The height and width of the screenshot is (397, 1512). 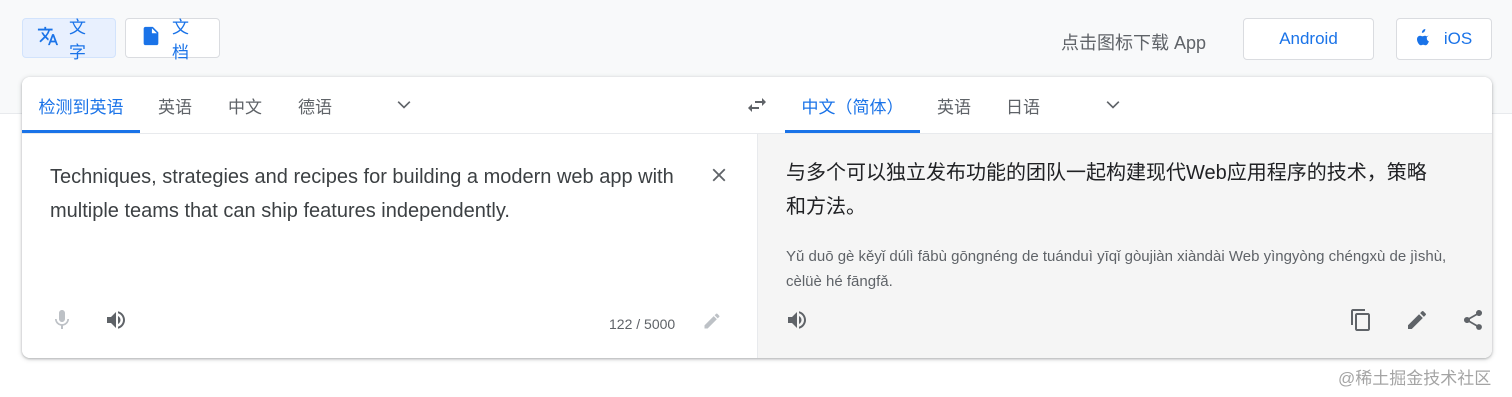 I want to click on tab-label: 中文（简体）, so click(x=852, y=107).